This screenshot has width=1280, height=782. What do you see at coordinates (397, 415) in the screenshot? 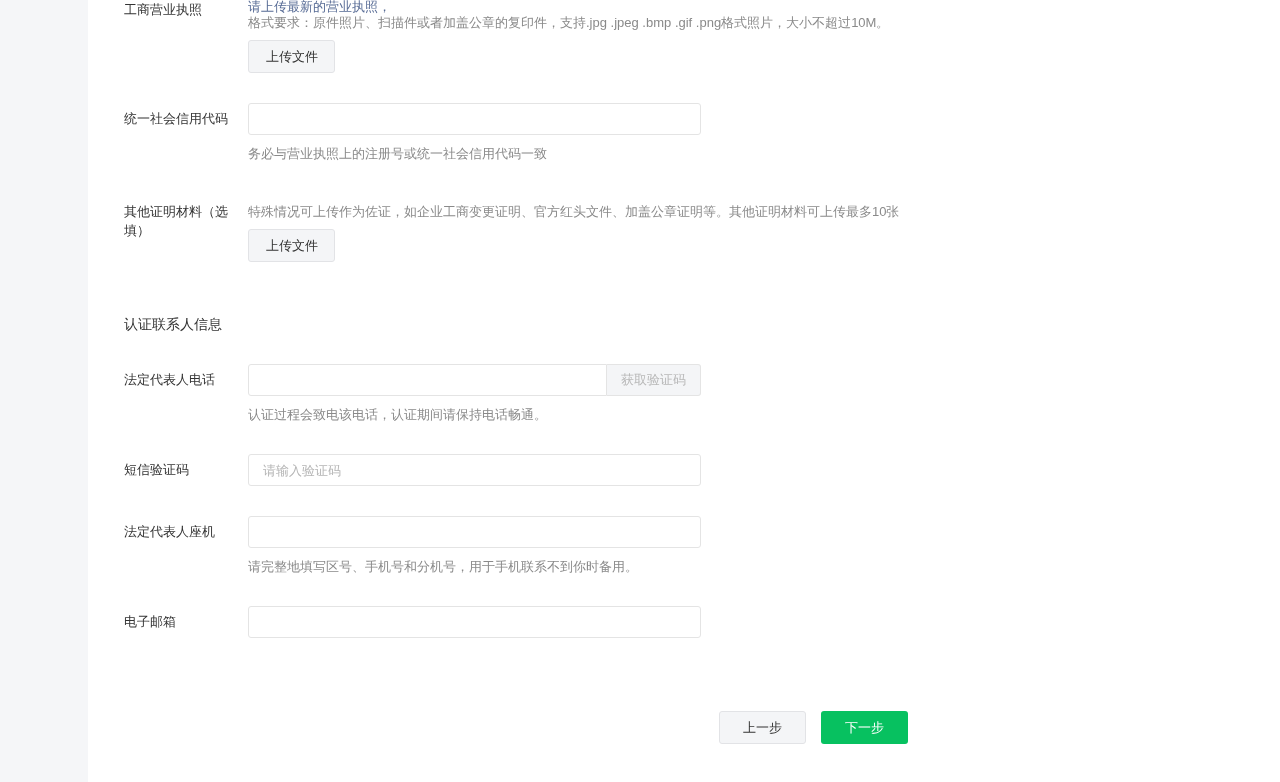
I see `hint-text: 认证过程会致电该电话，认证期间请保持电话畅通。` at bounding box center [397, 415].